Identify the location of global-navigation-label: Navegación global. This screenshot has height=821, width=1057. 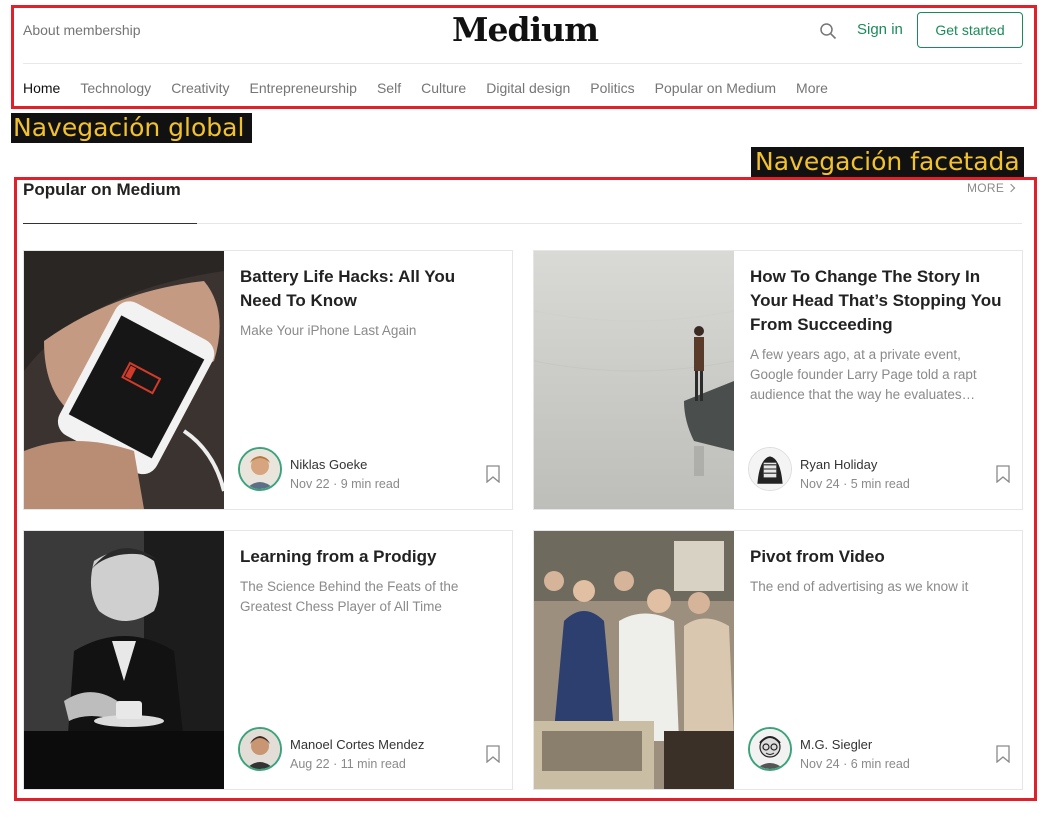
(132, 128).